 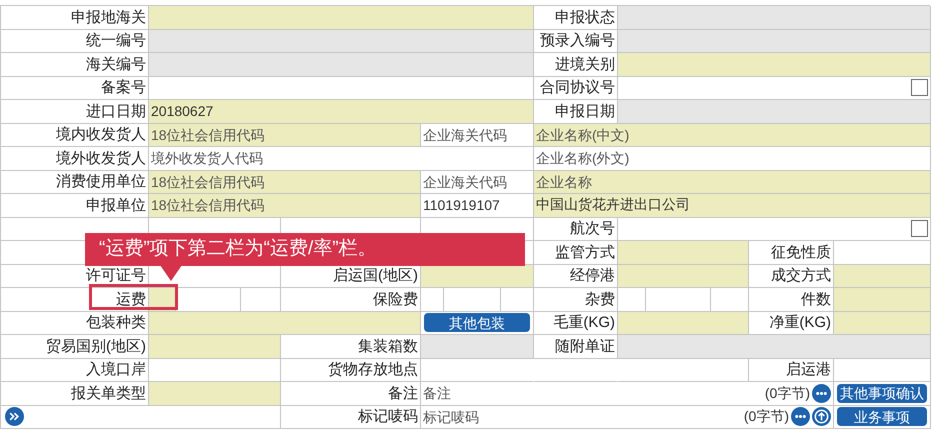 I want to click on field-label: 启运港, so click(x=808, y=370).